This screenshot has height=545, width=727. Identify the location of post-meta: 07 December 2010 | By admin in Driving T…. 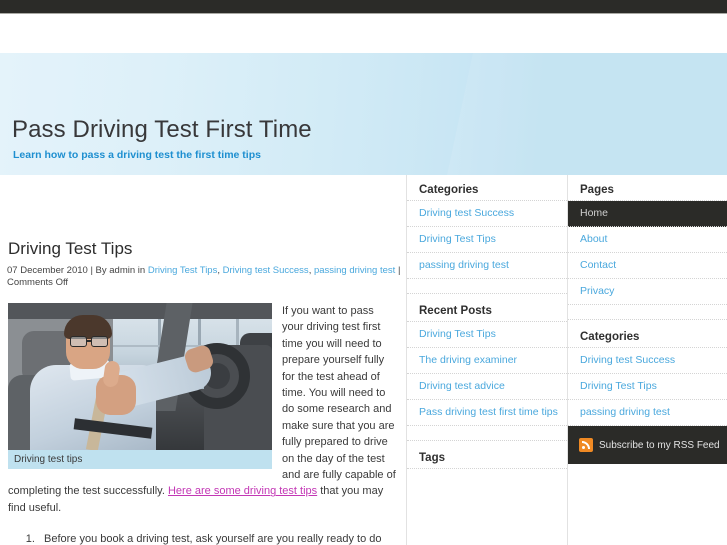
(203, 274).